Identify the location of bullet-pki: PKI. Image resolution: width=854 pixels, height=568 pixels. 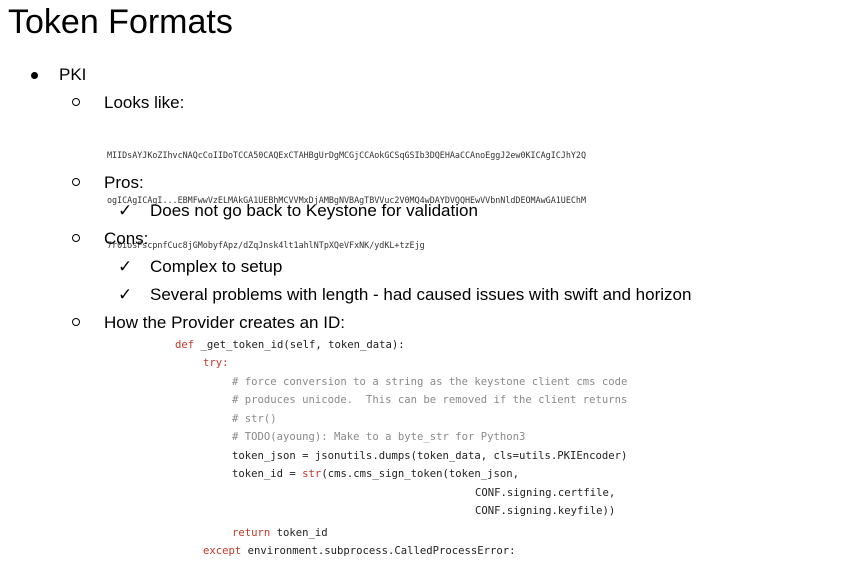
(73, 74).